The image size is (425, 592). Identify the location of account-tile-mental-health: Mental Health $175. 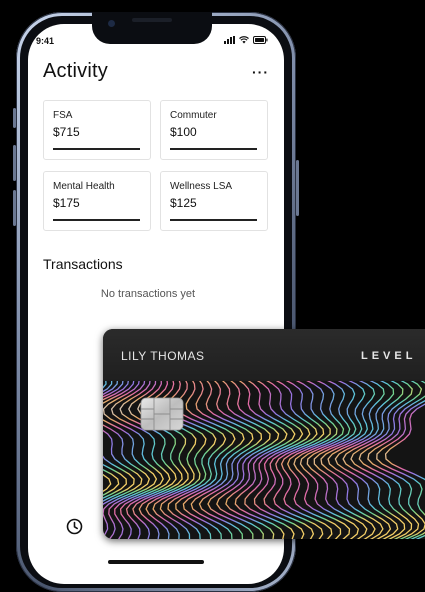
(97, 201).